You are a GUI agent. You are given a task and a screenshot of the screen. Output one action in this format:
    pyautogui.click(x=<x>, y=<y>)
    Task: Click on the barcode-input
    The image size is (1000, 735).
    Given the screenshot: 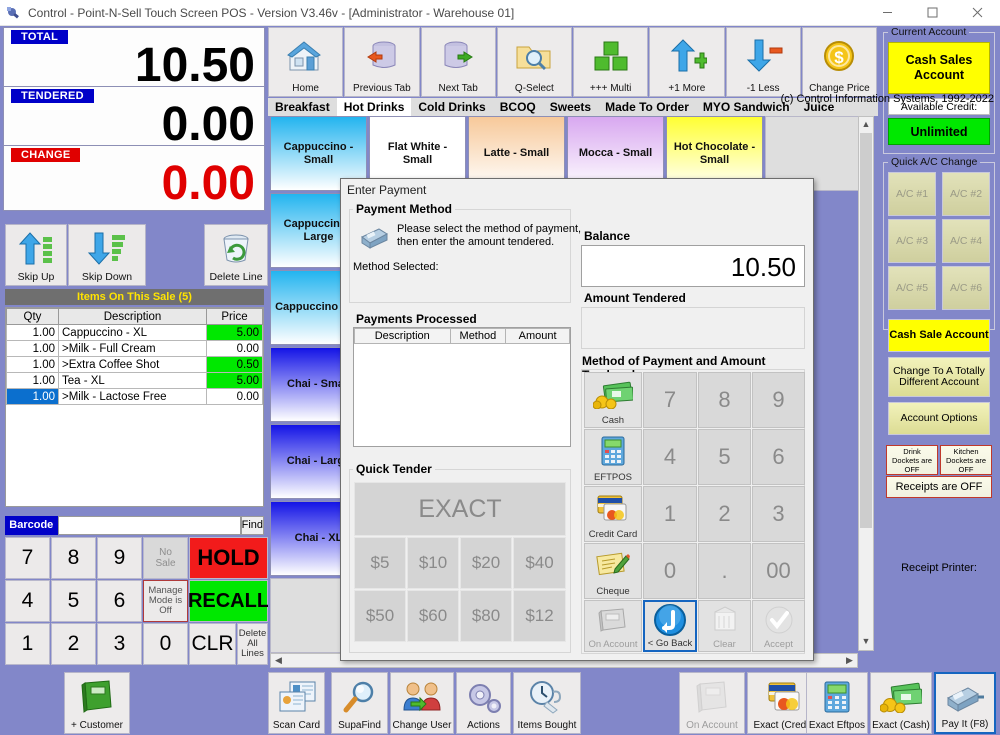 What is the action you would take?
    pyautogui.click(x=149, y=525)
    